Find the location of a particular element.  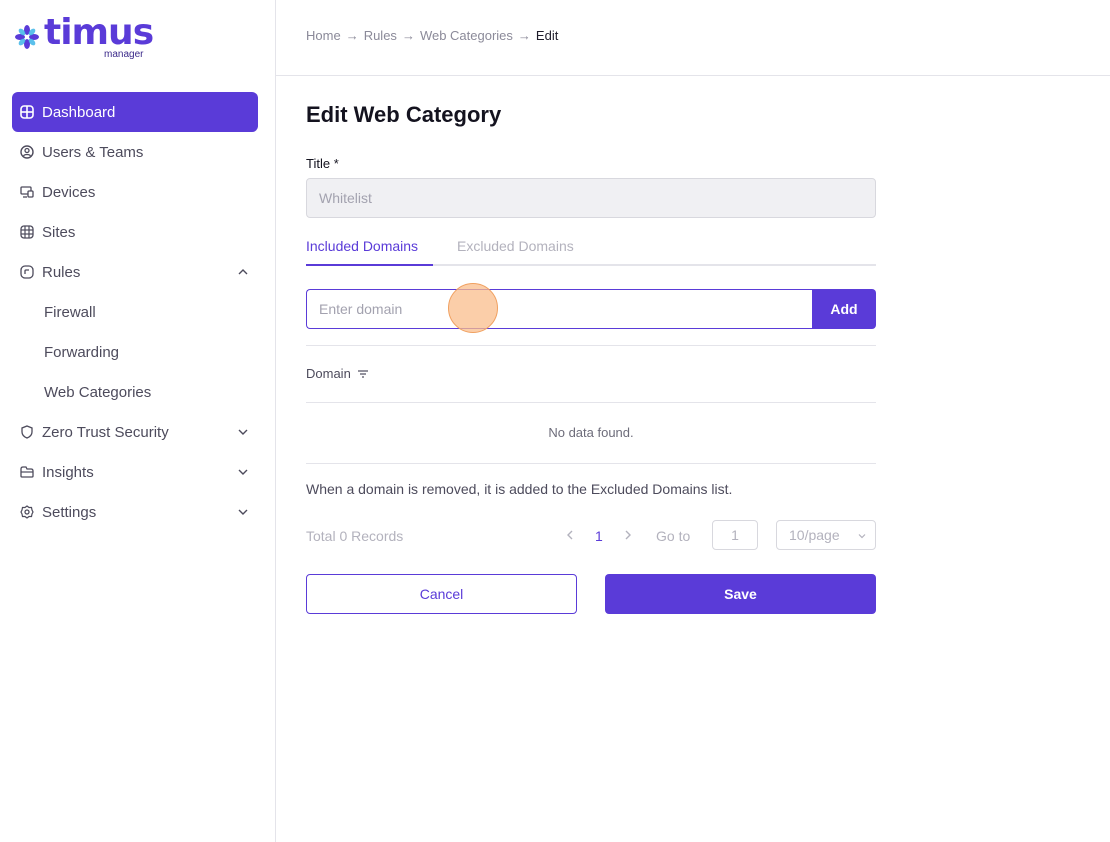

page-size-select: 10/page is located at coordinates (826, 535).